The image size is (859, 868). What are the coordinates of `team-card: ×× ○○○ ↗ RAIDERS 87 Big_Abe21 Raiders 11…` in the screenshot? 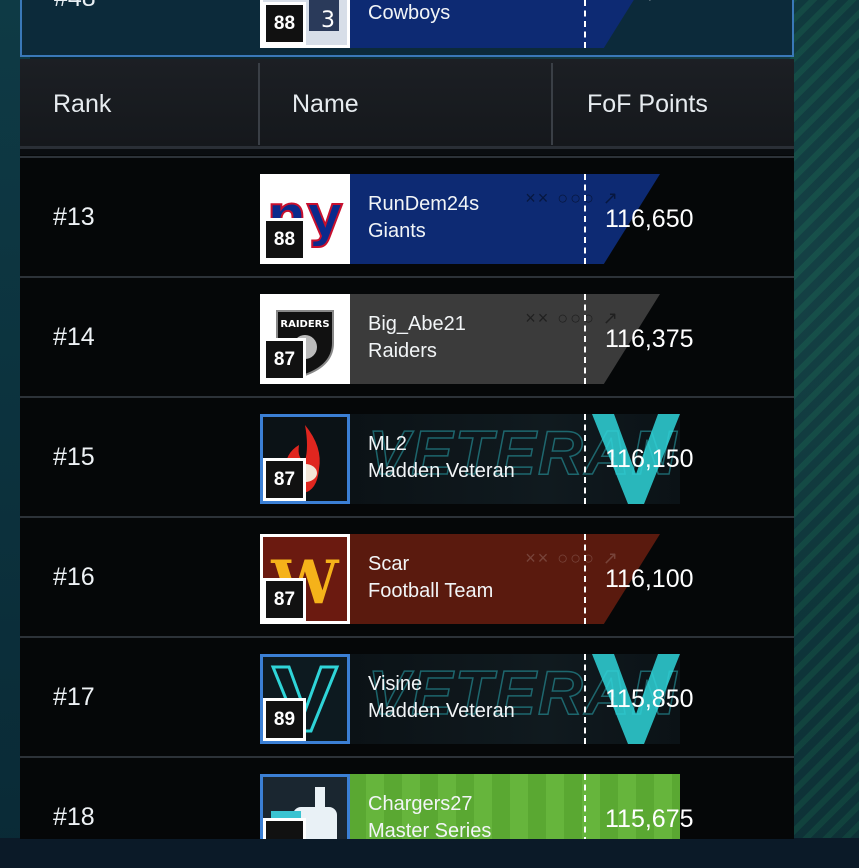 It's located at (477, 339).